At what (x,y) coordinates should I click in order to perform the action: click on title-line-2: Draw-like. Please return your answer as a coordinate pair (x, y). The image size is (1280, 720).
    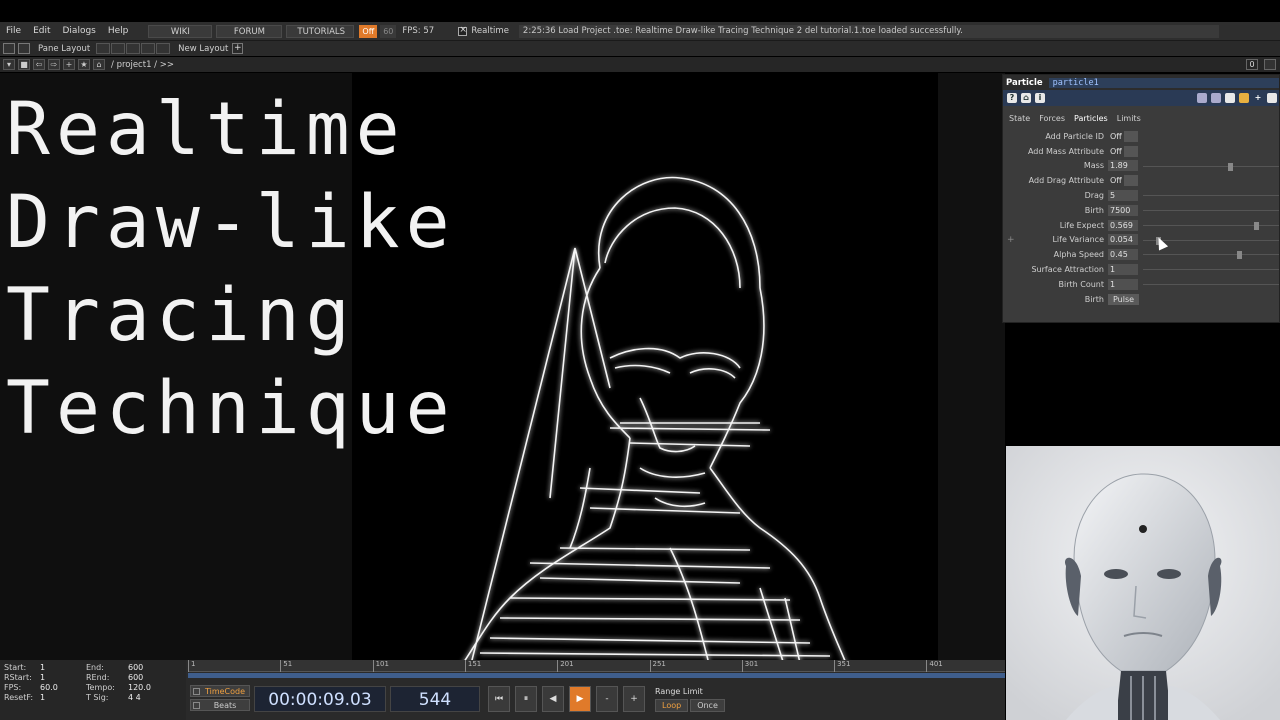
    Looking at the image, I should click on (231, 222).